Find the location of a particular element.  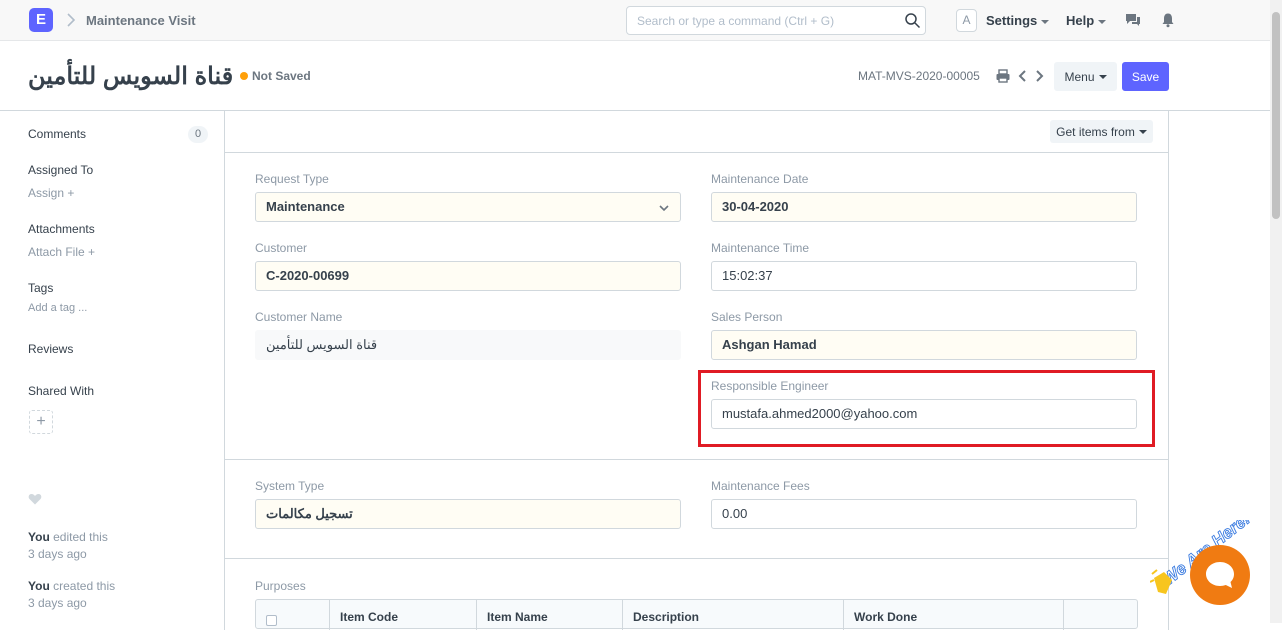

maintenance-fees-label: Maintenance Fees is located at coordinates (760, 486).